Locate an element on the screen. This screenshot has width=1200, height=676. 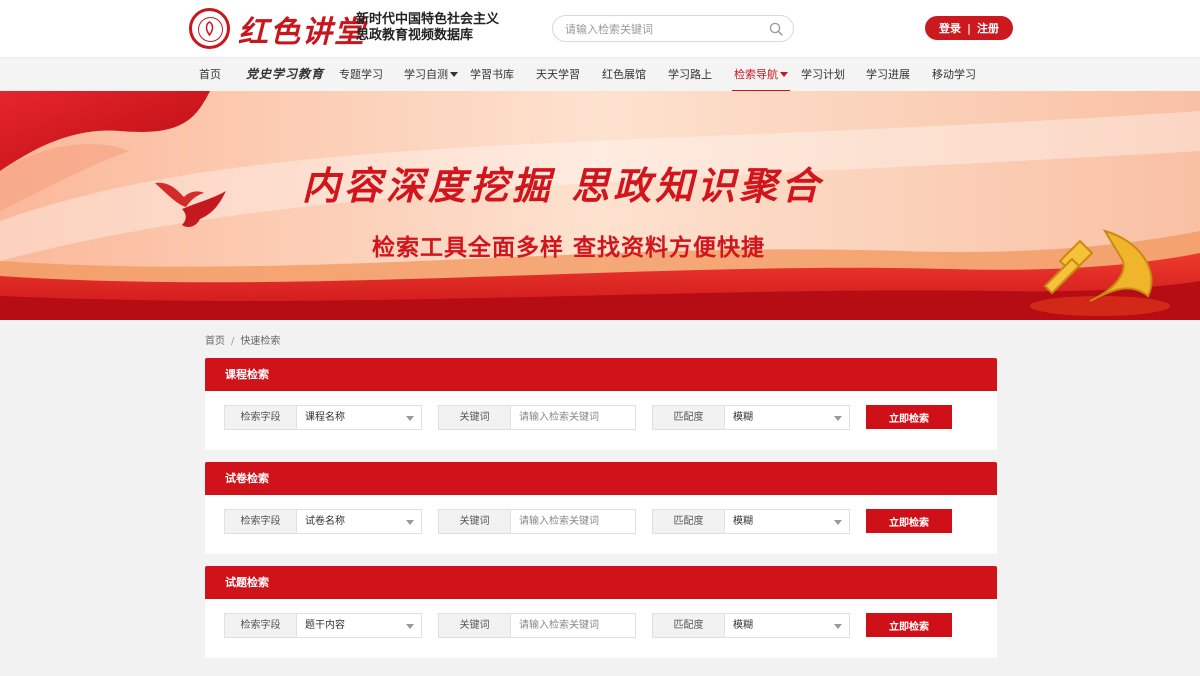
course-search-panel: 课程检索 检索字段 课程名称 关键词 匹配度 模糊 立即检索 is located at coordinates (601, 404).